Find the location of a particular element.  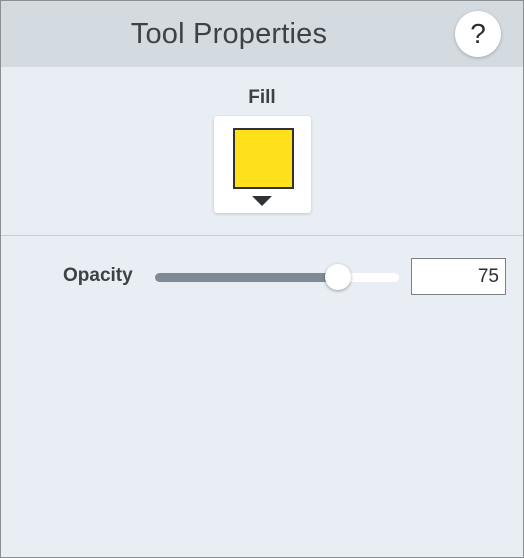

section-divider is located at coordinates (262, 235).